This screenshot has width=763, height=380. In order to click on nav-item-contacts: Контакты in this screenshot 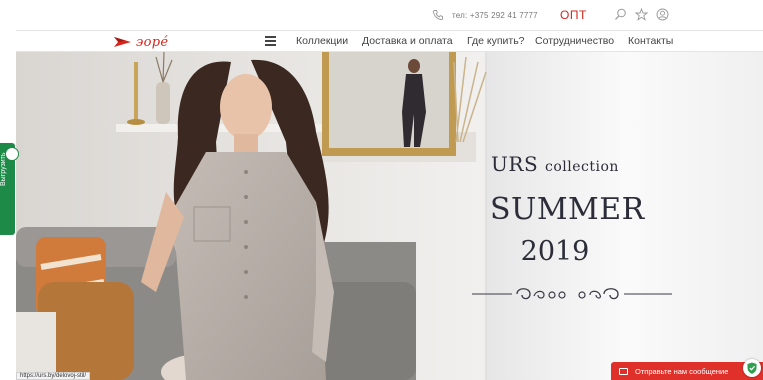, I will do `click(650, 41)`.